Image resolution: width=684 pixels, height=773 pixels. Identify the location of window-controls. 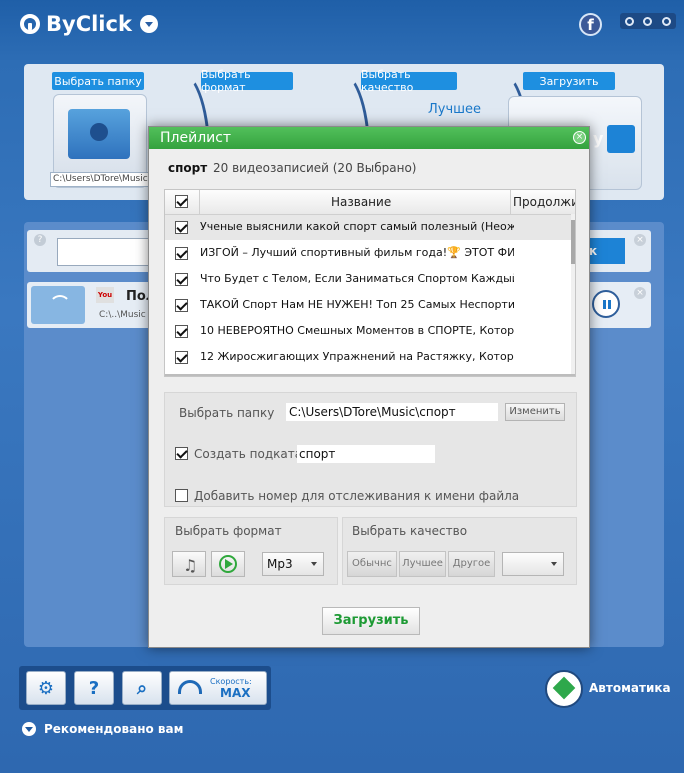
(648, 21).